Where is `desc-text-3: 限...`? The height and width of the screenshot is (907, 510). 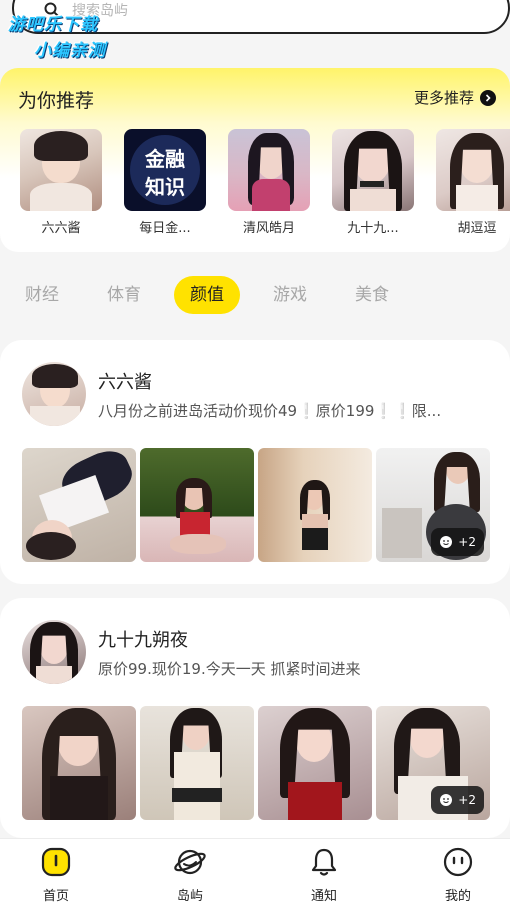
desc-text-3: 限... is located at coordinates (426, 411).